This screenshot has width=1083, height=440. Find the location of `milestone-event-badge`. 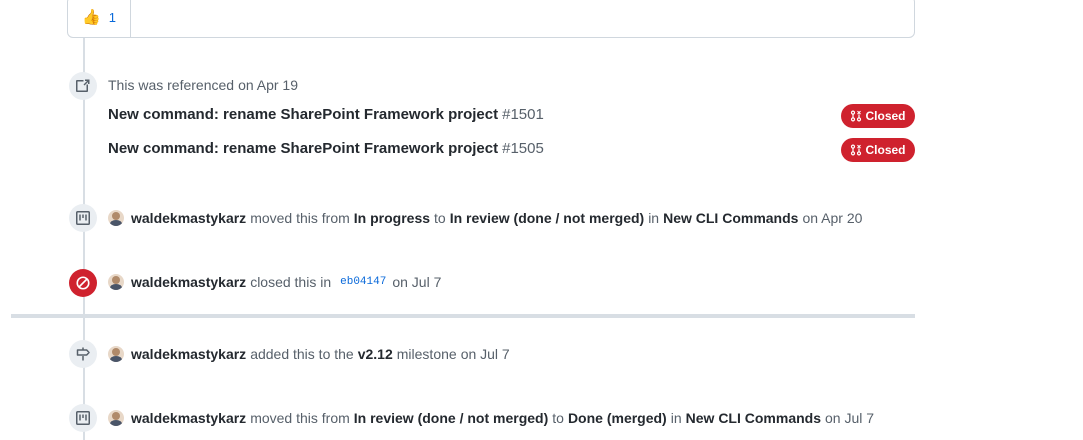

milestone-event-badge is located at coordinates (83, 354).